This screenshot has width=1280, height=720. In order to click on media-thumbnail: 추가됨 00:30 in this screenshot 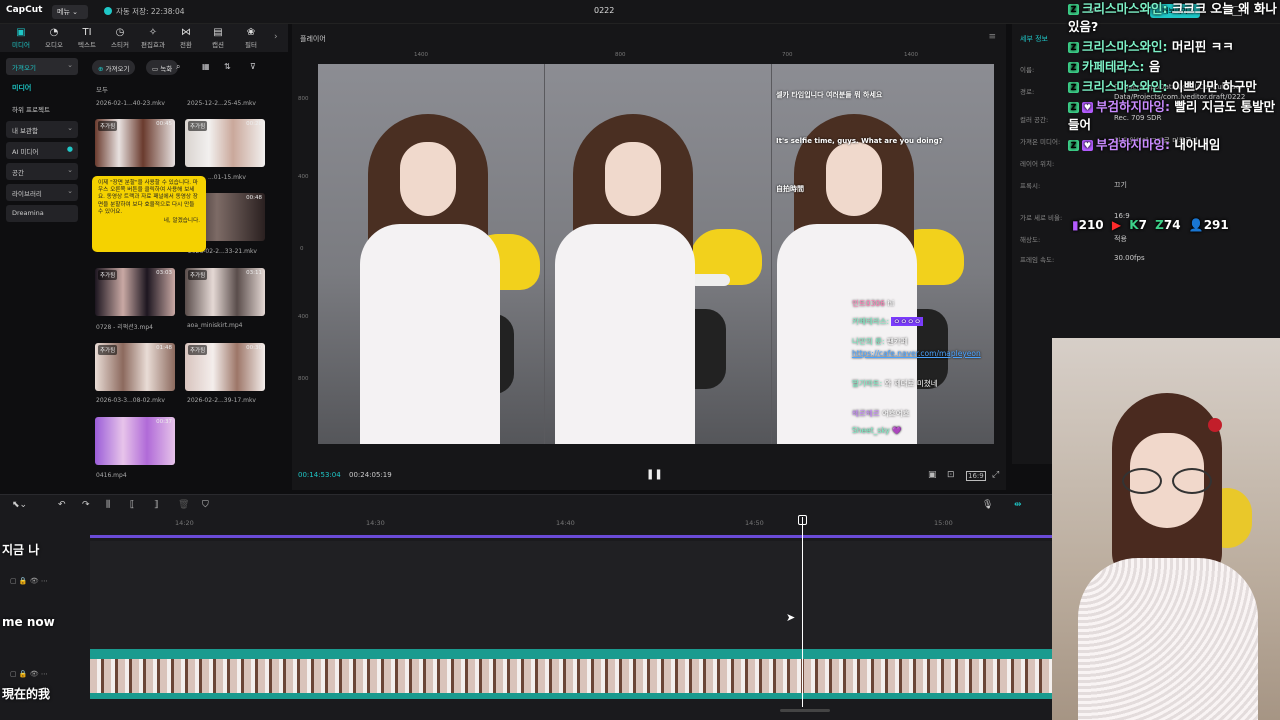, I will do `click(225, 367)`.